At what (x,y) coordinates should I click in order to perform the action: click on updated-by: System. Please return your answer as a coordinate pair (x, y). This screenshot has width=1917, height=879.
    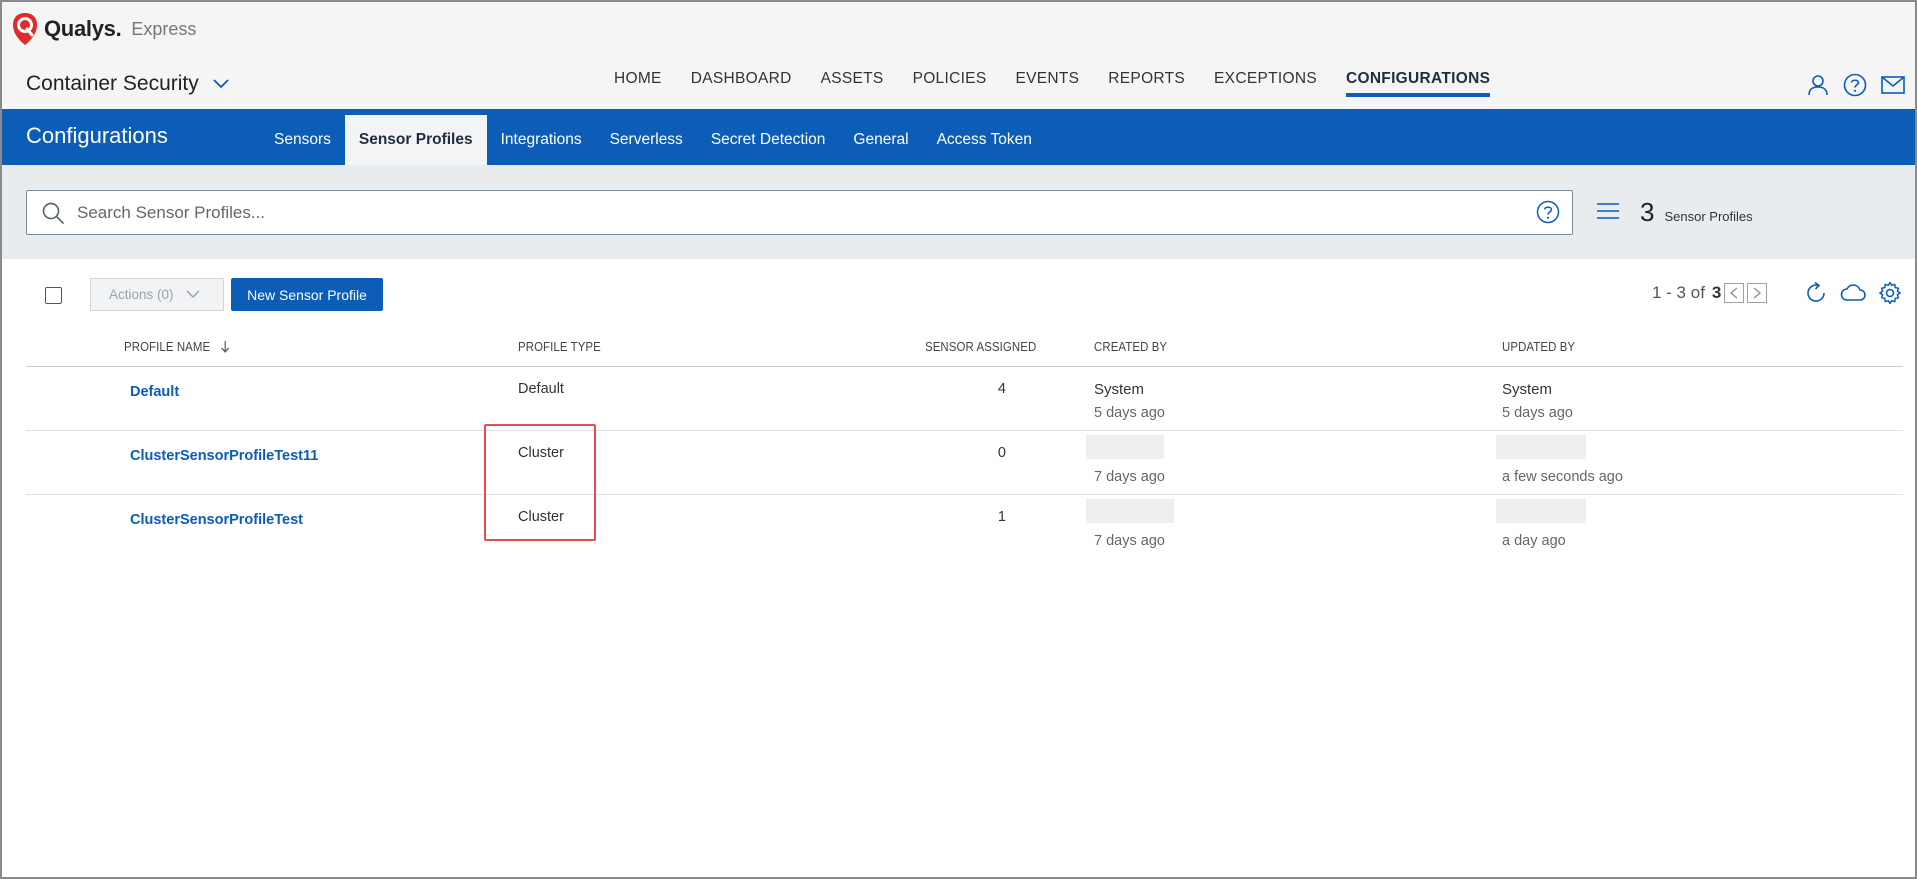
    Looking at the image, I should click on (1527, 389).